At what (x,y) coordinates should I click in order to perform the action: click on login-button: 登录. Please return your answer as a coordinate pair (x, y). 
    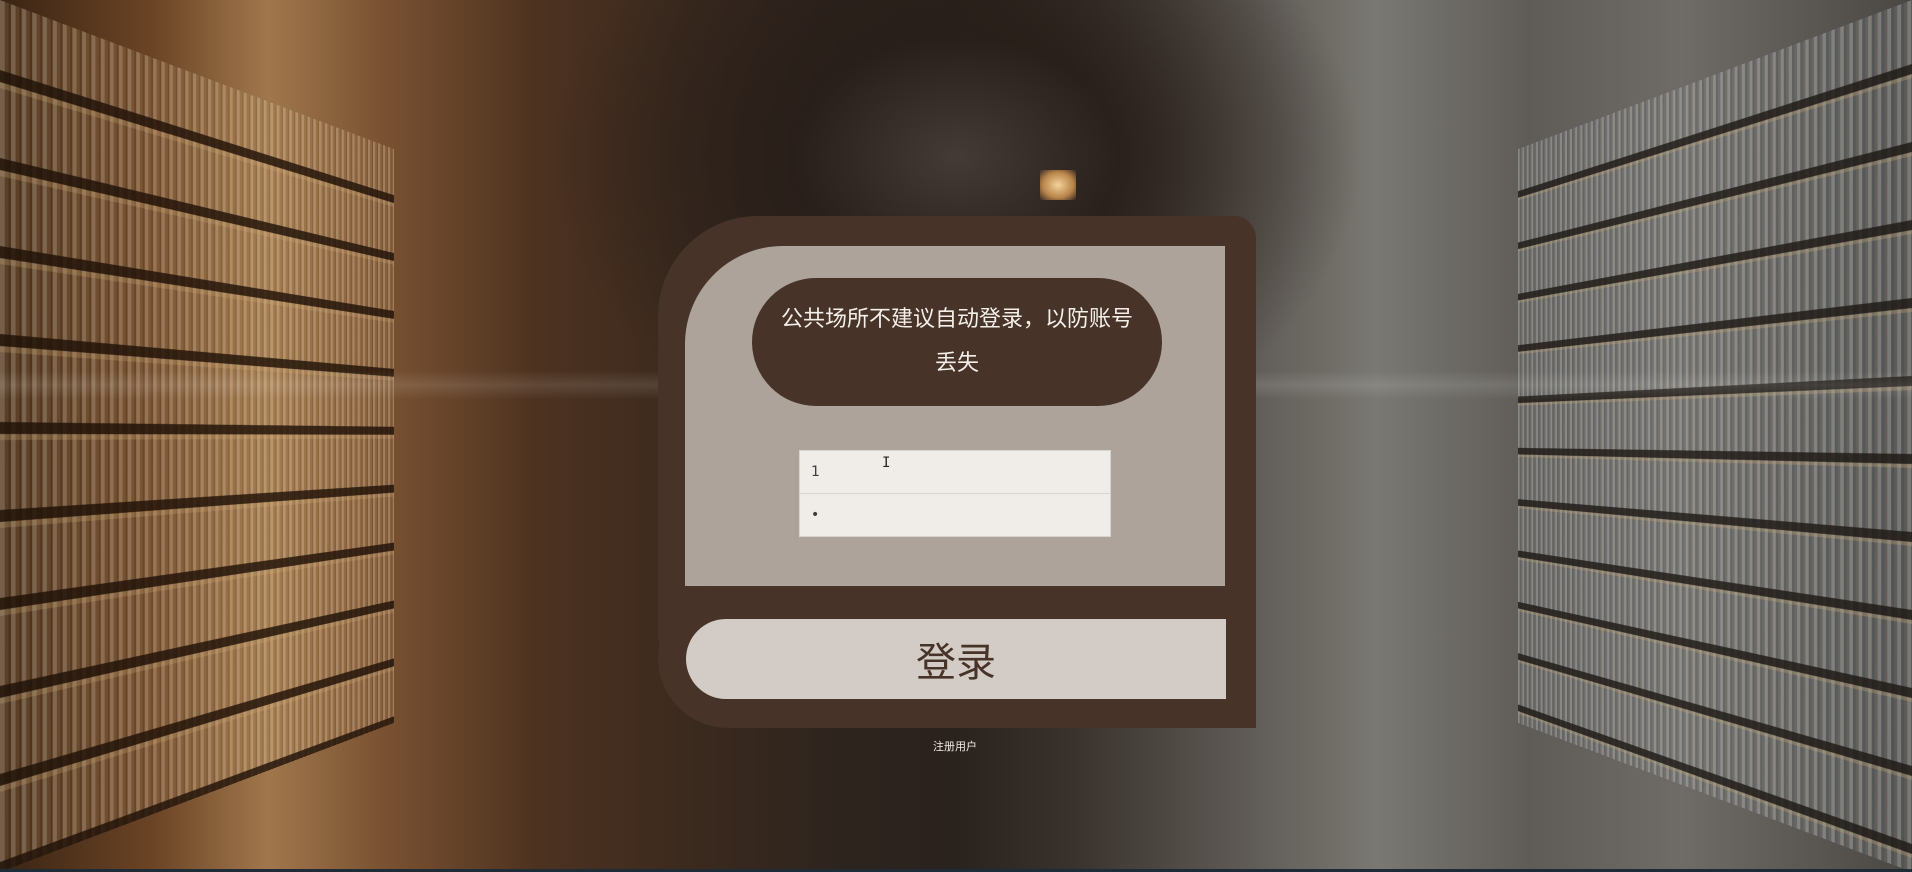
    Looking at the image, I should click on (956, 659).